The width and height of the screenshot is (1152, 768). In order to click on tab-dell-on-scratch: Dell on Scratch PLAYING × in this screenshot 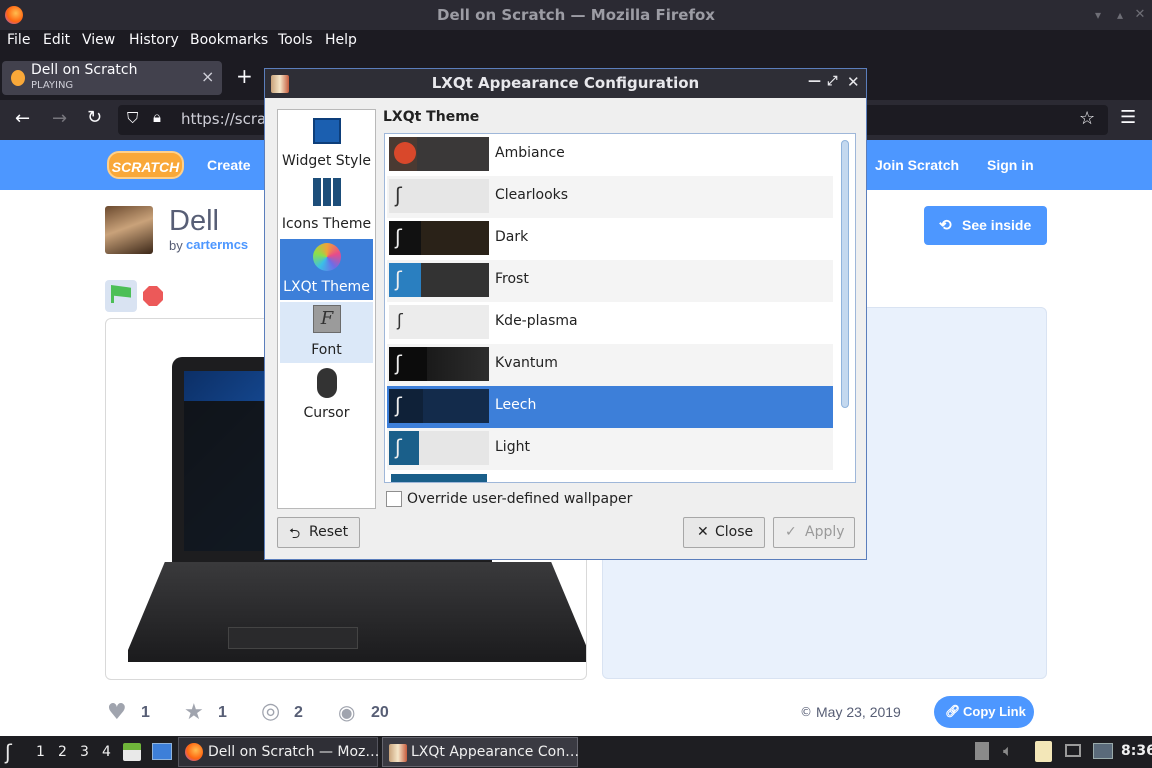, I will do `click(112, 78)`.